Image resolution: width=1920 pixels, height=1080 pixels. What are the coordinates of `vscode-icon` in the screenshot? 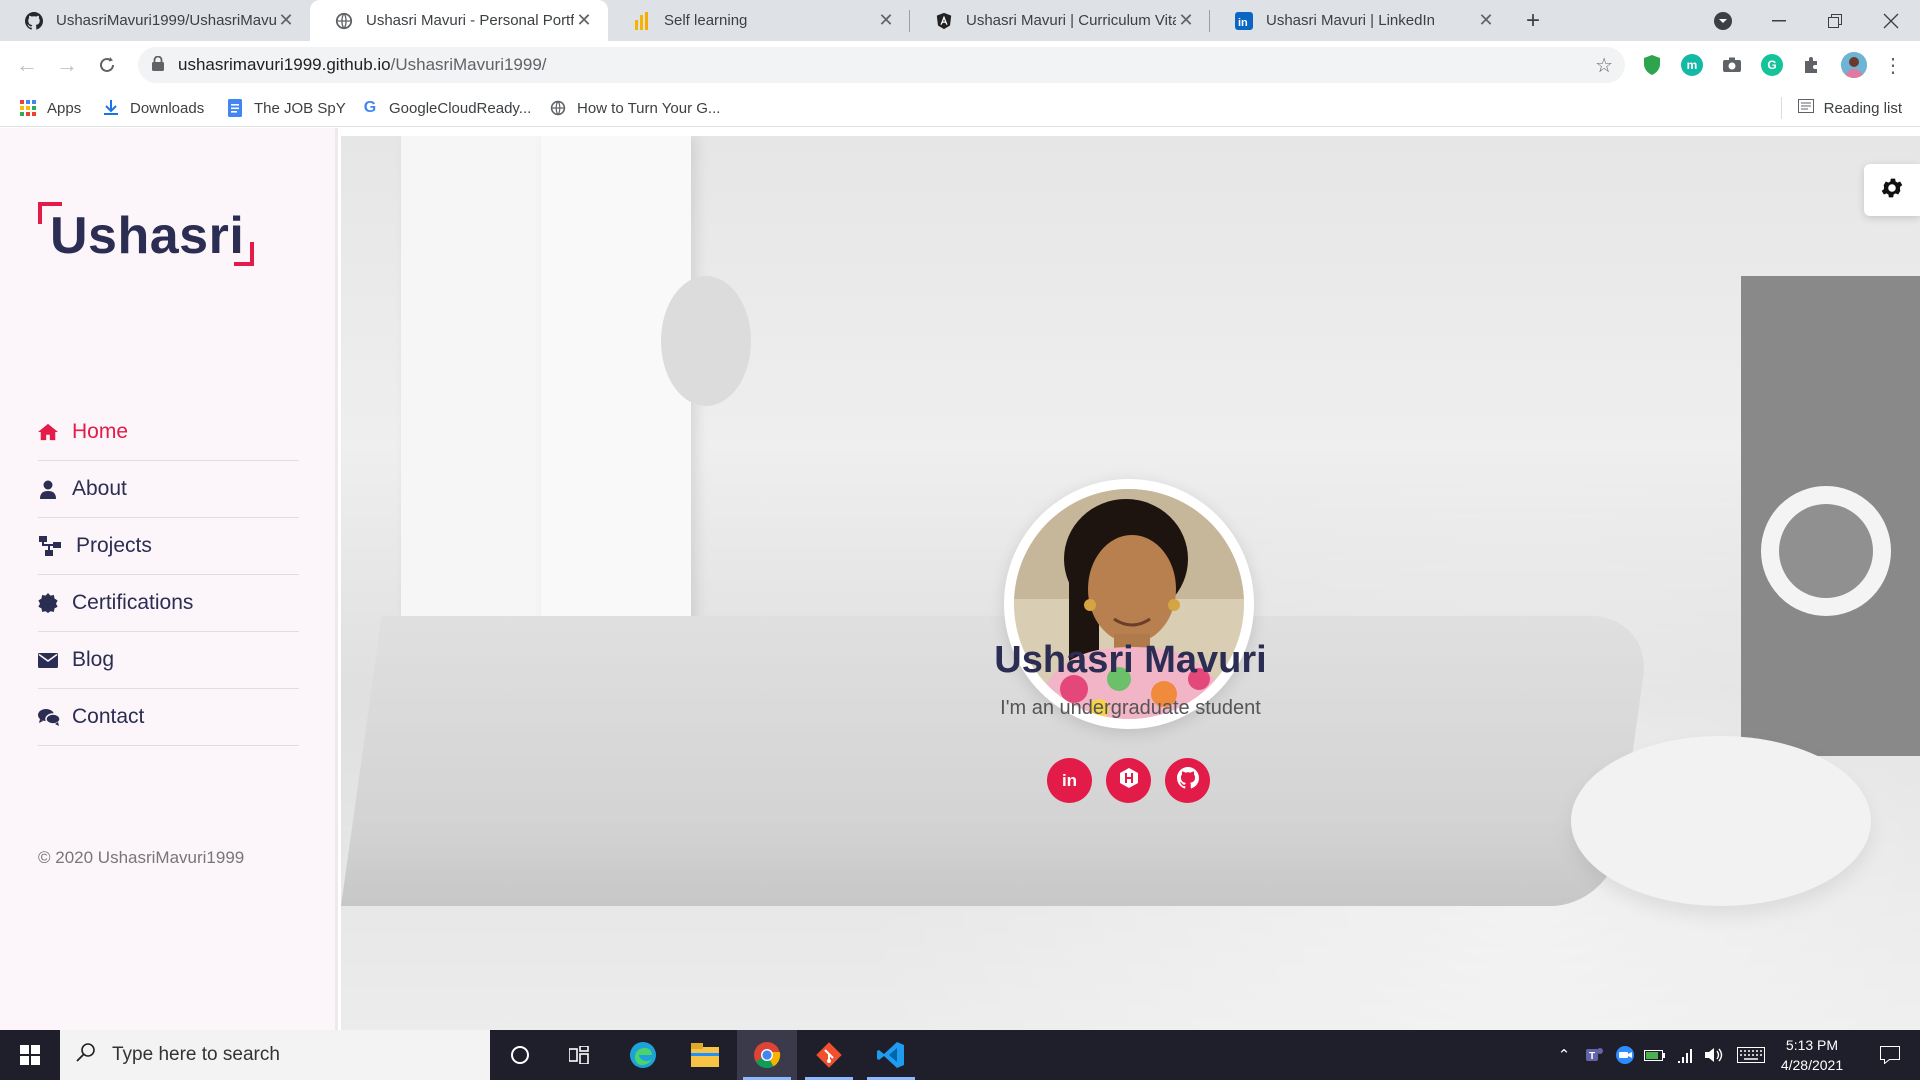 It's located at (891, 1055).